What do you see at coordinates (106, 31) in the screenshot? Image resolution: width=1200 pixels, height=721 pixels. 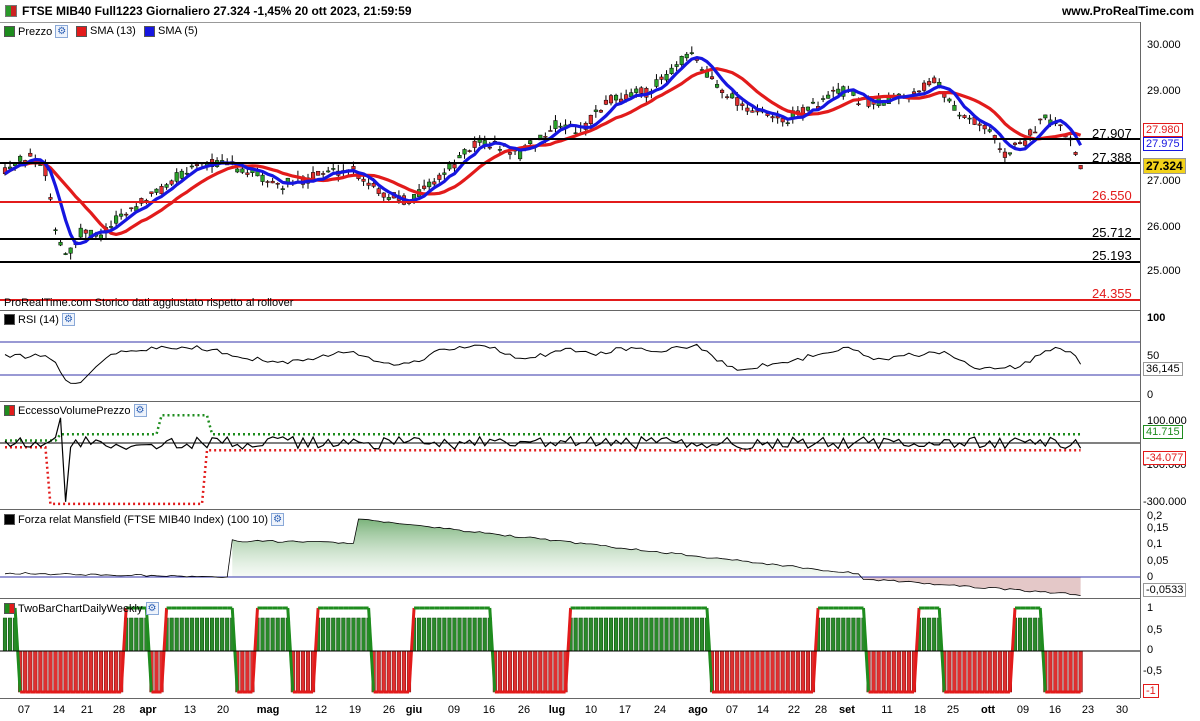 I see `legend-sma13: SMA (13)` at bounding box center [106, 31].